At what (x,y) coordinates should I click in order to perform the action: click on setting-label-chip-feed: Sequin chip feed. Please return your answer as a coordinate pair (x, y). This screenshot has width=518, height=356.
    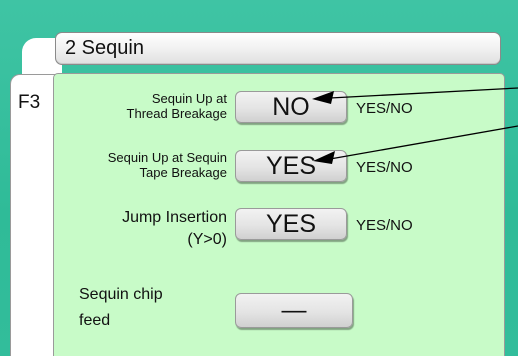
    Looking at the image, I should click on (149, 308).